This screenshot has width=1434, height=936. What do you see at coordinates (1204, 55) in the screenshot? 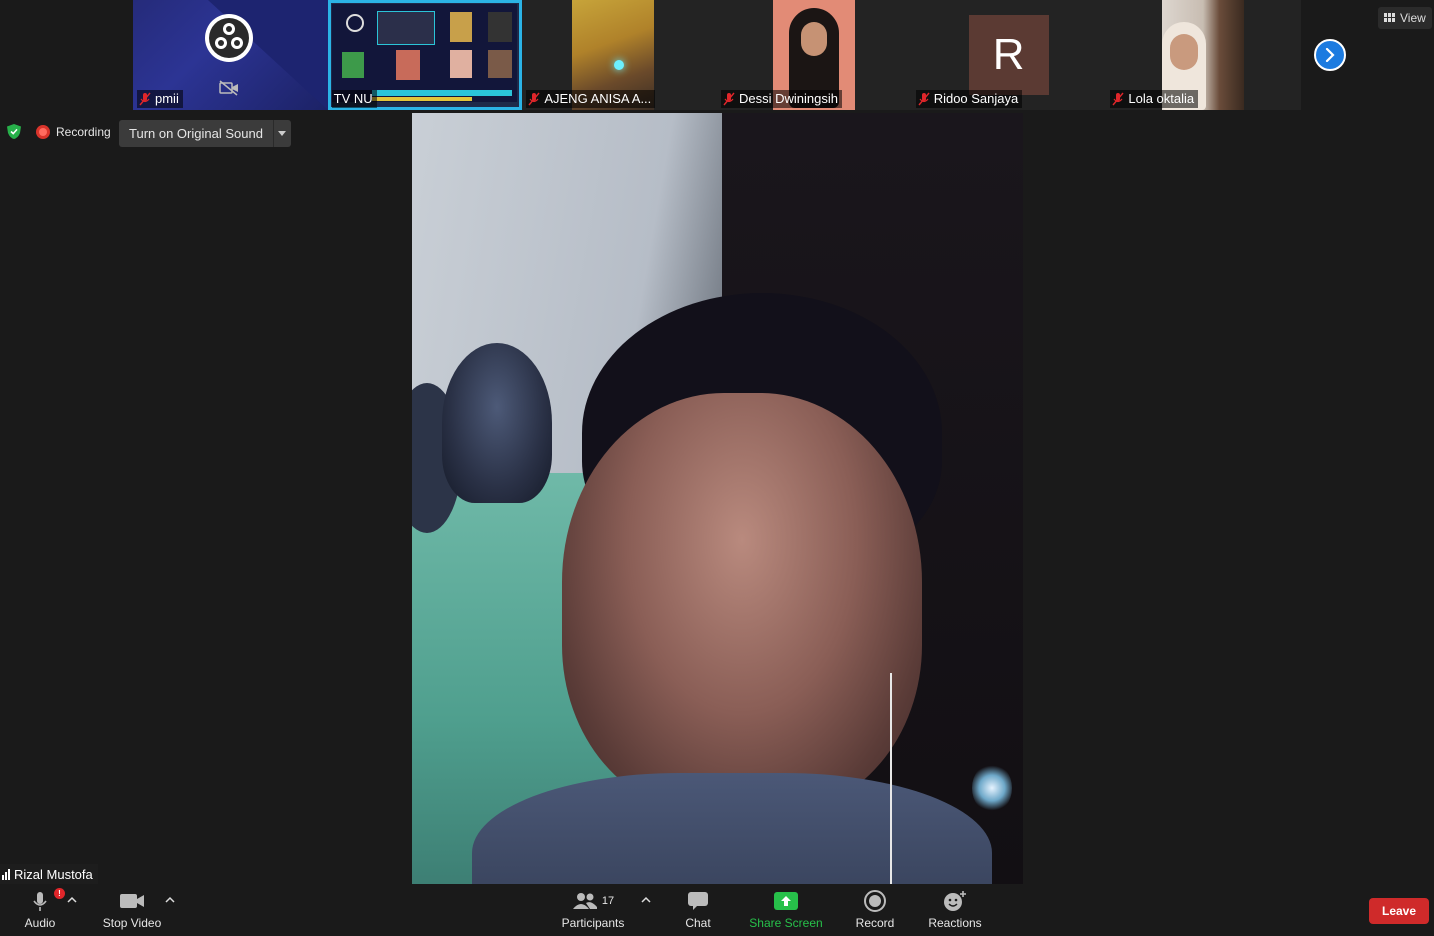
I see `participant-tile-lola: Lola oktalia` at bounding box center [1204, 55].